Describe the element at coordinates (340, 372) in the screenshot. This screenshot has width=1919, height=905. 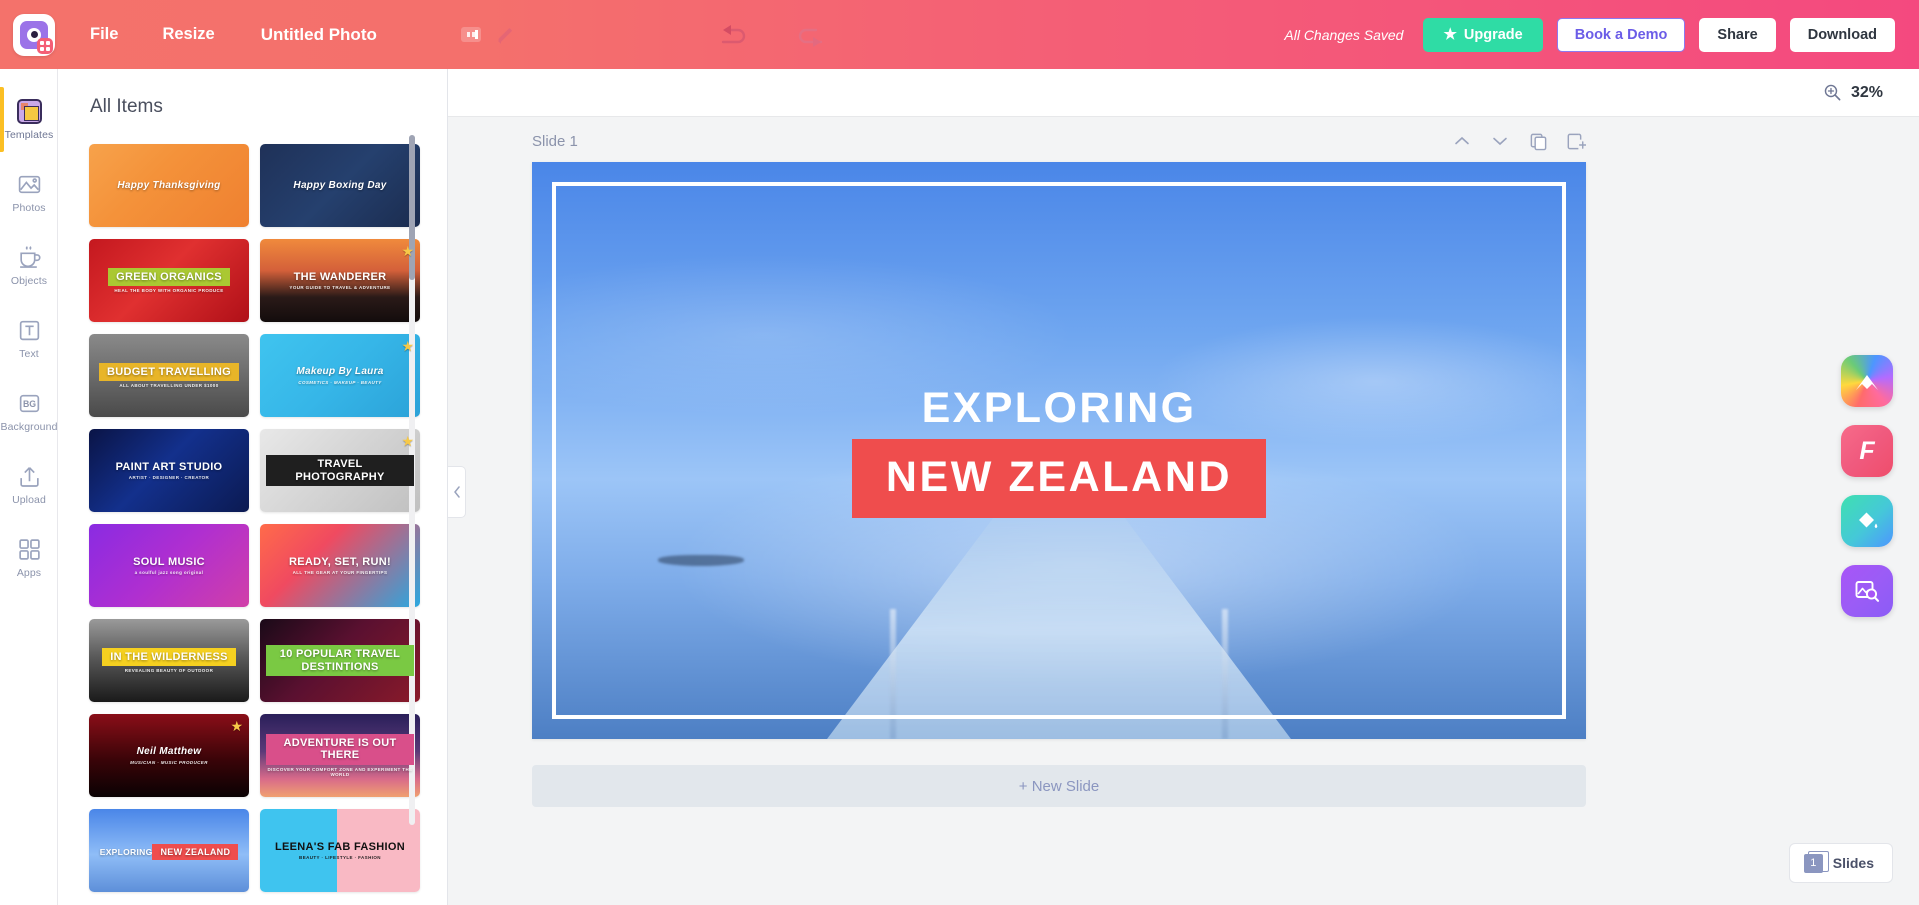
I see `template-title: Makeup By Laura` at that location.